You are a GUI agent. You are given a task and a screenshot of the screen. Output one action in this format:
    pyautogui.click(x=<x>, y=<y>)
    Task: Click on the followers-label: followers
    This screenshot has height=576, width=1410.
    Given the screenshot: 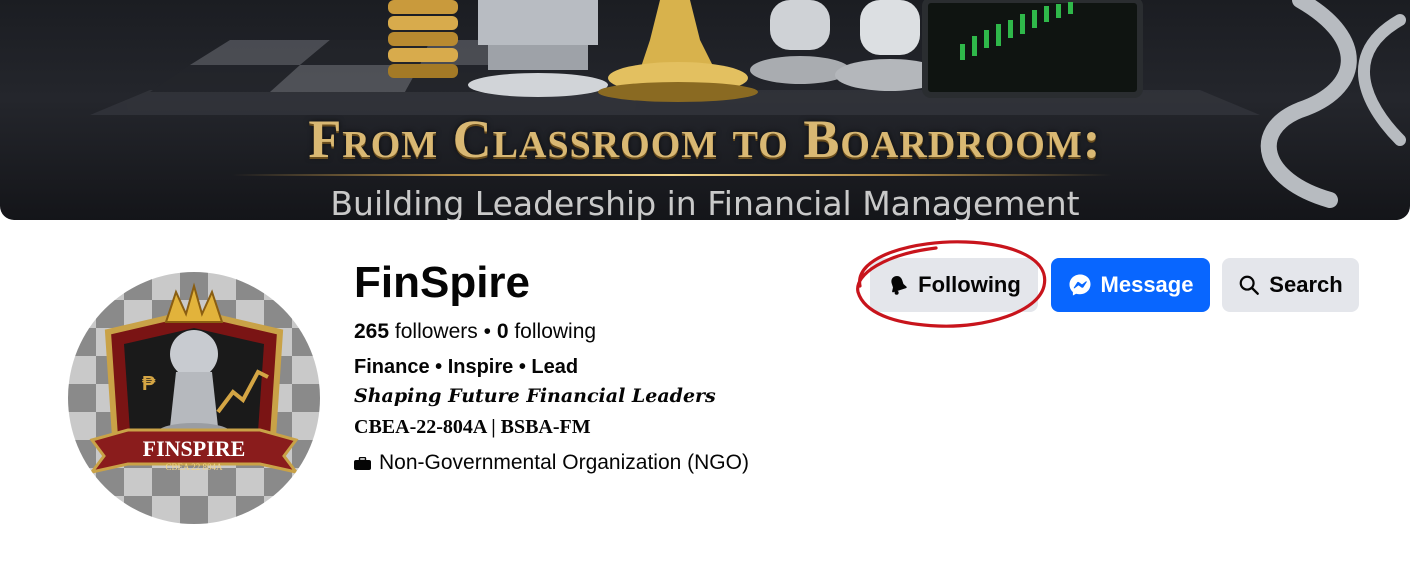 What is the action you would take?
    pyautogui.click(x=436, y=331)
    